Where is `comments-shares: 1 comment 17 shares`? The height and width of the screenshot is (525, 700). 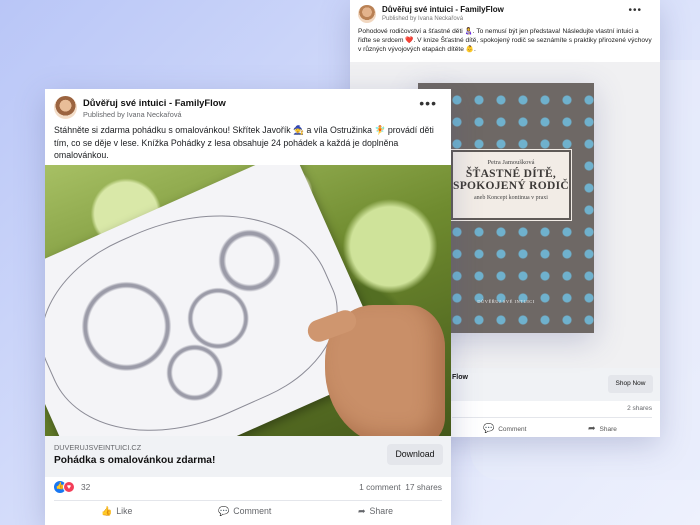
comments-shares: 1 comment 17 shares is located at coordinates (400, 487).